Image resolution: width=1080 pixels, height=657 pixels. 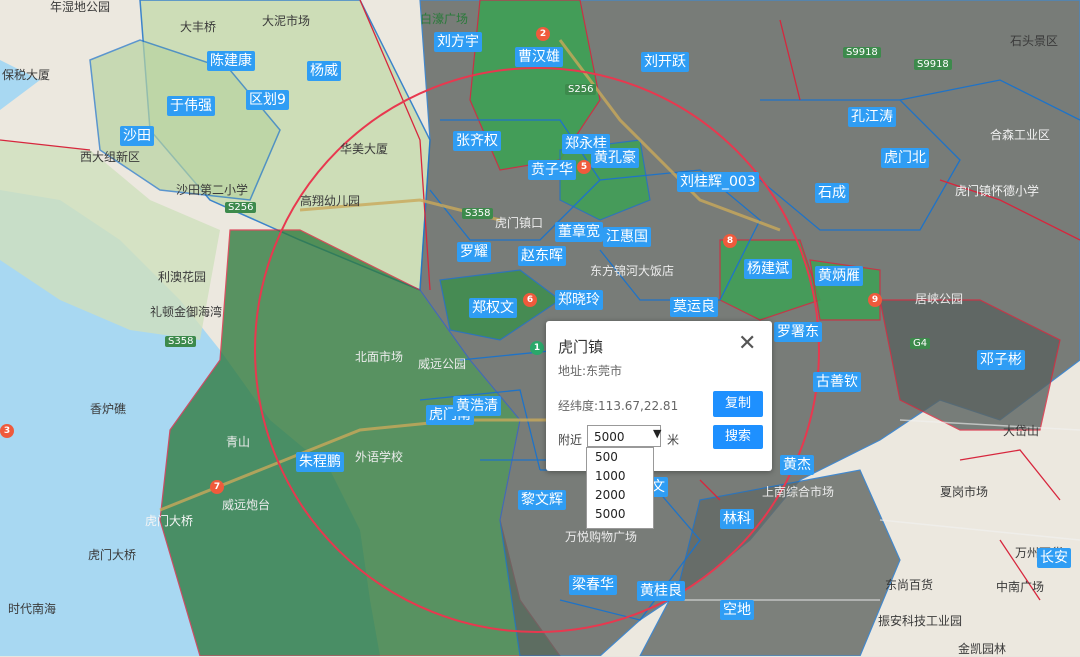 What do you see at coordinates (286, 21) in the screenshot?
I see `place-name: 大泥市场` at bounding box center [286, 21].